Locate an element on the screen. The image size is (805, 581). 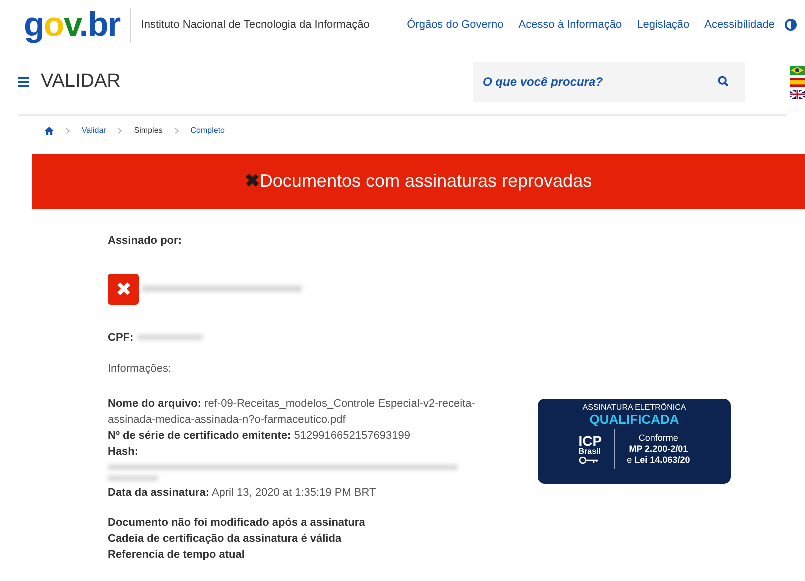
page-title: VALIDAR is located at coordinates (81, 82).